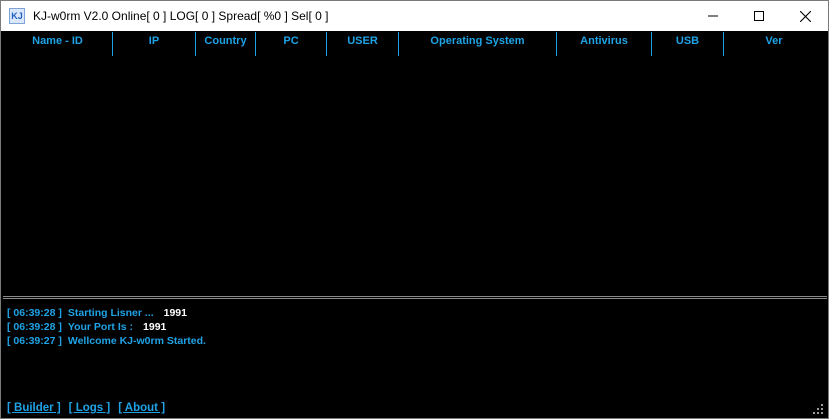 Image resolution: width=829 pixels, height=419 pixels. What do you see at coordinates (34, 341) in the screenshot?
I see `log-time: [ 06:39:27 ]` at bounding box center [34, 341].